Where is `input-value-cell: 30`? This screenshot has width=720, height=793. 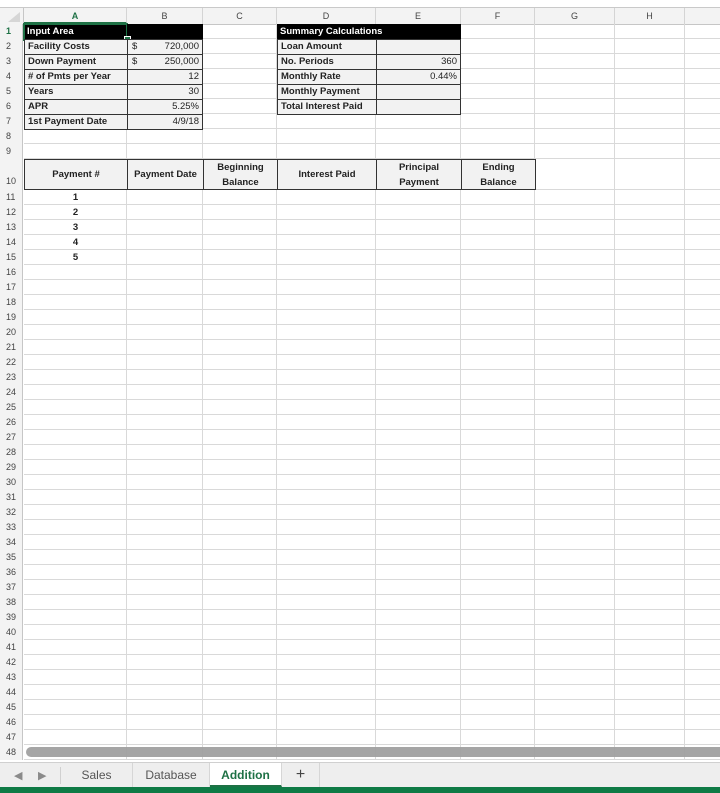 input-value-cell: 30 is located at coordinates (165, 92).